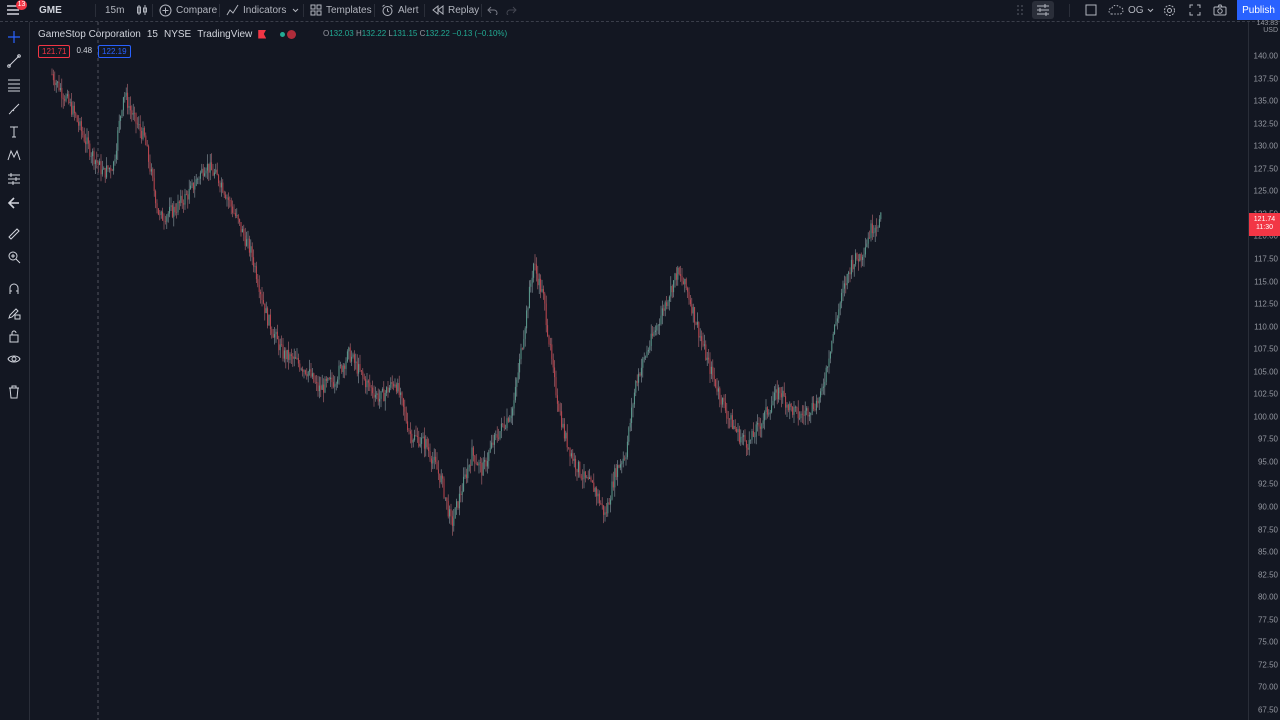 This screenshot has width=1280, height=720. What do you see at coordinates (492, 10) in the screenshot?
I see `undo-button` at bounding box center [492, 10].